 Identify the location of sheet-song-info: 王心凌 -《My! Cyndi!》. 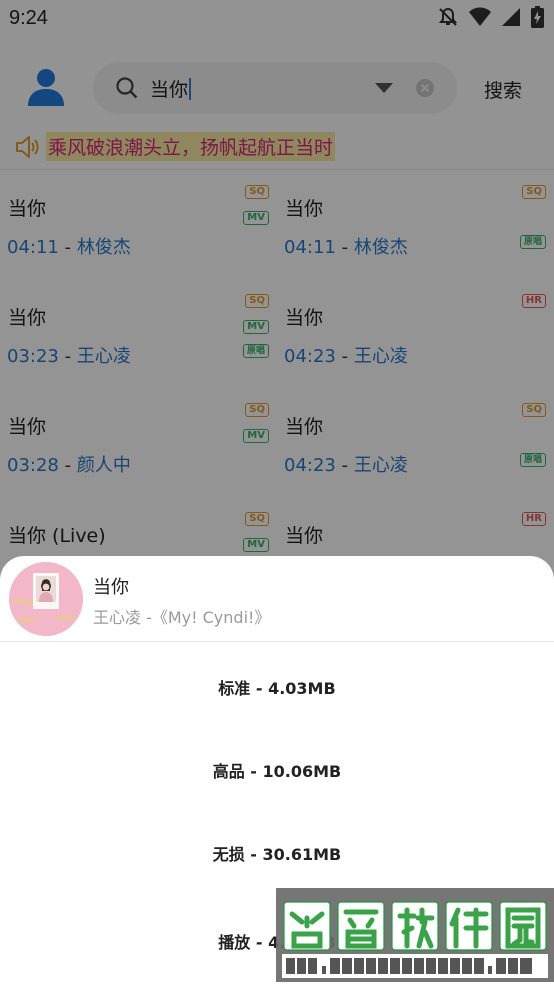
(182, 617).